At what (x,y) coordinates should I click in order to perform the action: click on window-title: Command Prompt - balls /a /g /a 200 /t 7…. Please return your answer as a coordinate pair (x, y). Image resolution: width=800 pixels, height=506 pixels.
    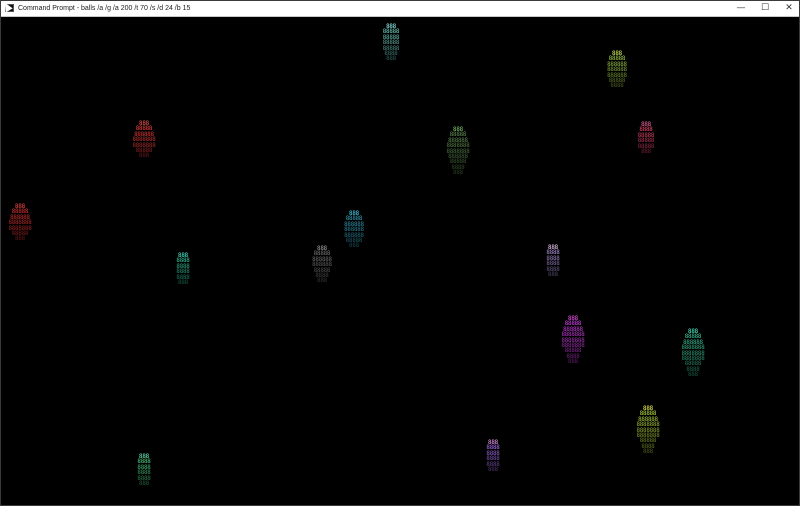
    Looking at the image, I should click on (104, 8).